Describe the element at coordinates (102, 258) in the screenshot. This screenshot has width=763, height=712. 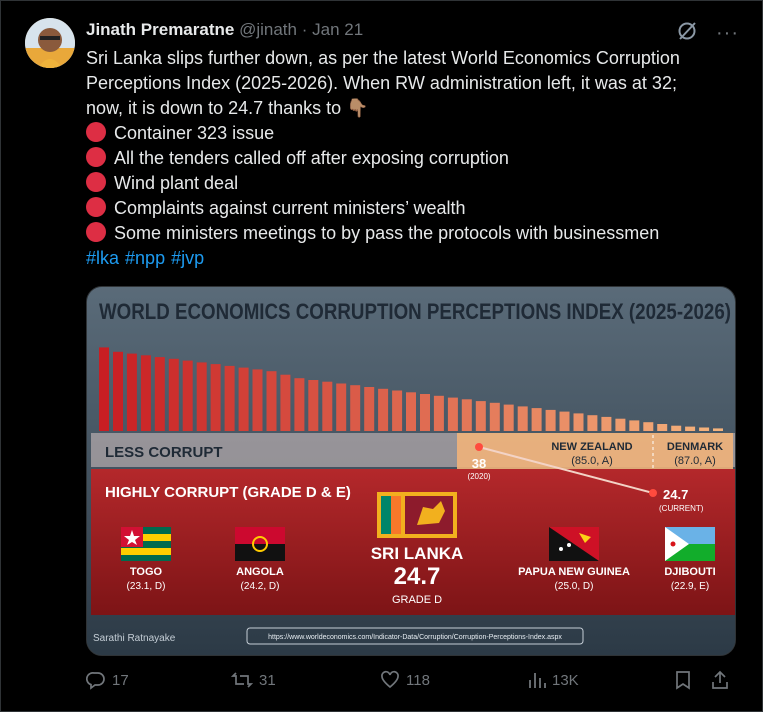
I see `hashtag-link: #lka` at that location.